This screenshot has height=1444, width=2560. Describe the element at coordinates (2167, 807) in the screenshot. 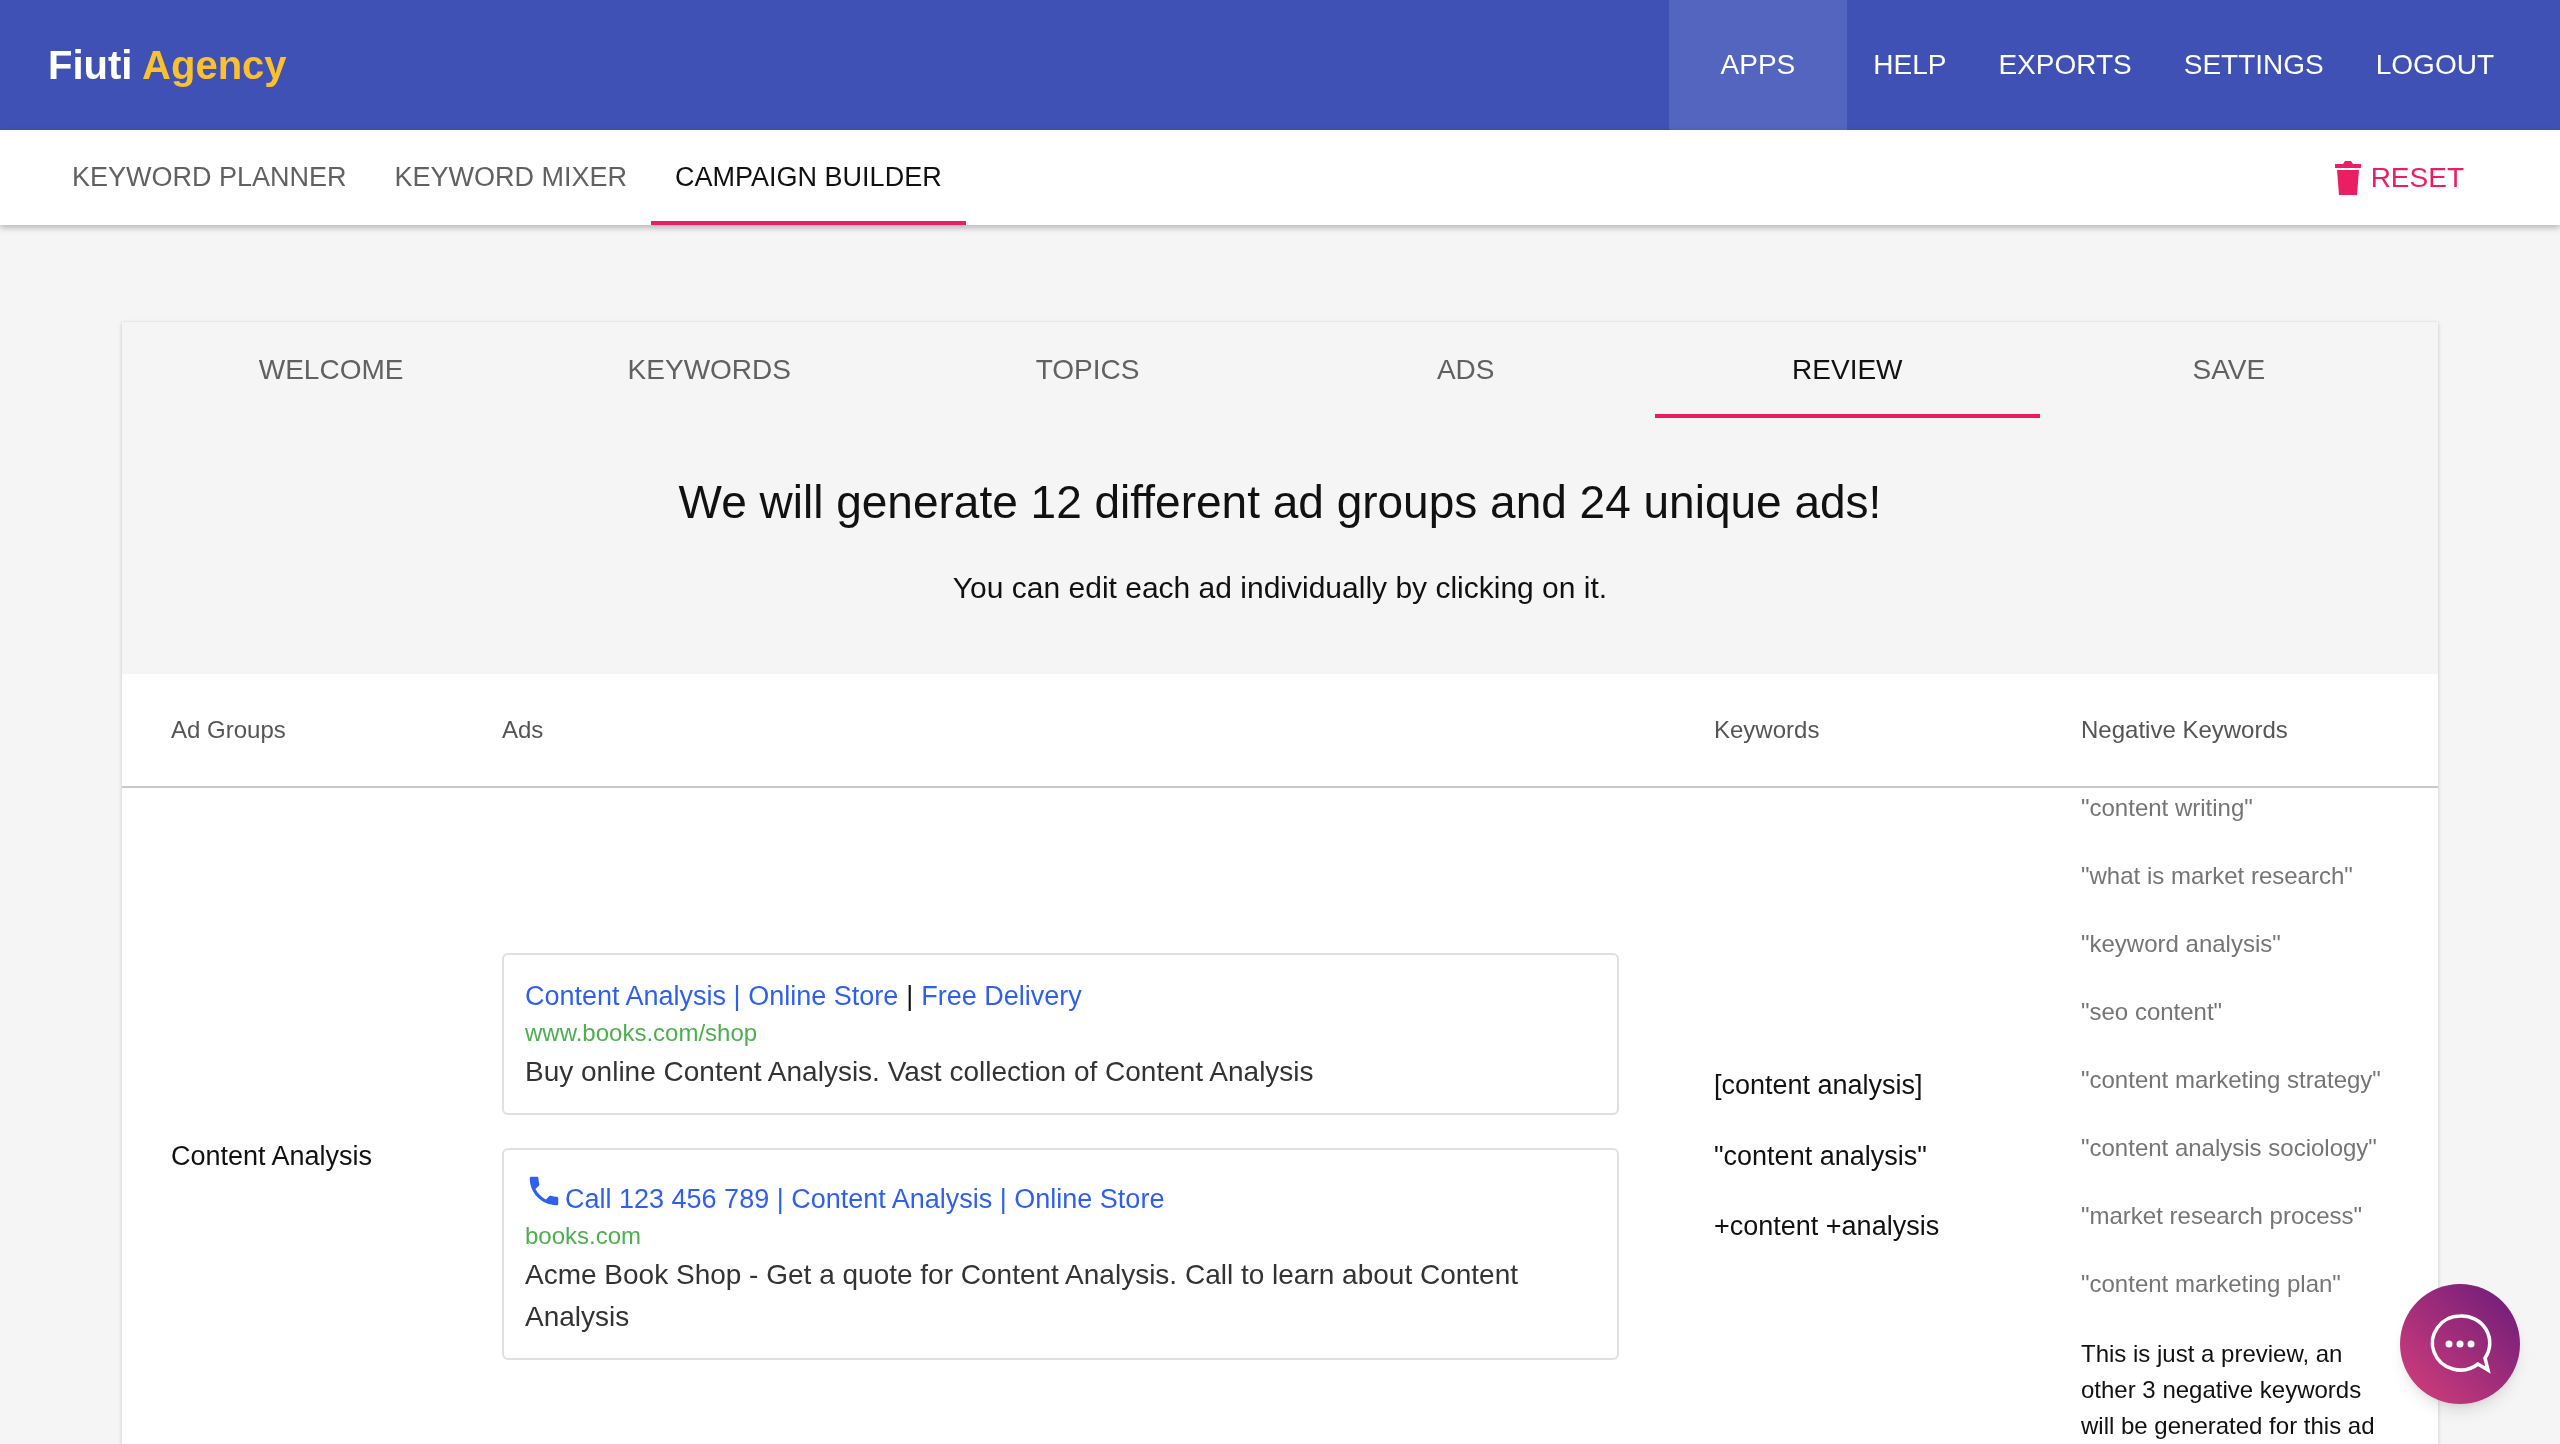

I see `negative-keyword: "content writing"` at that location.